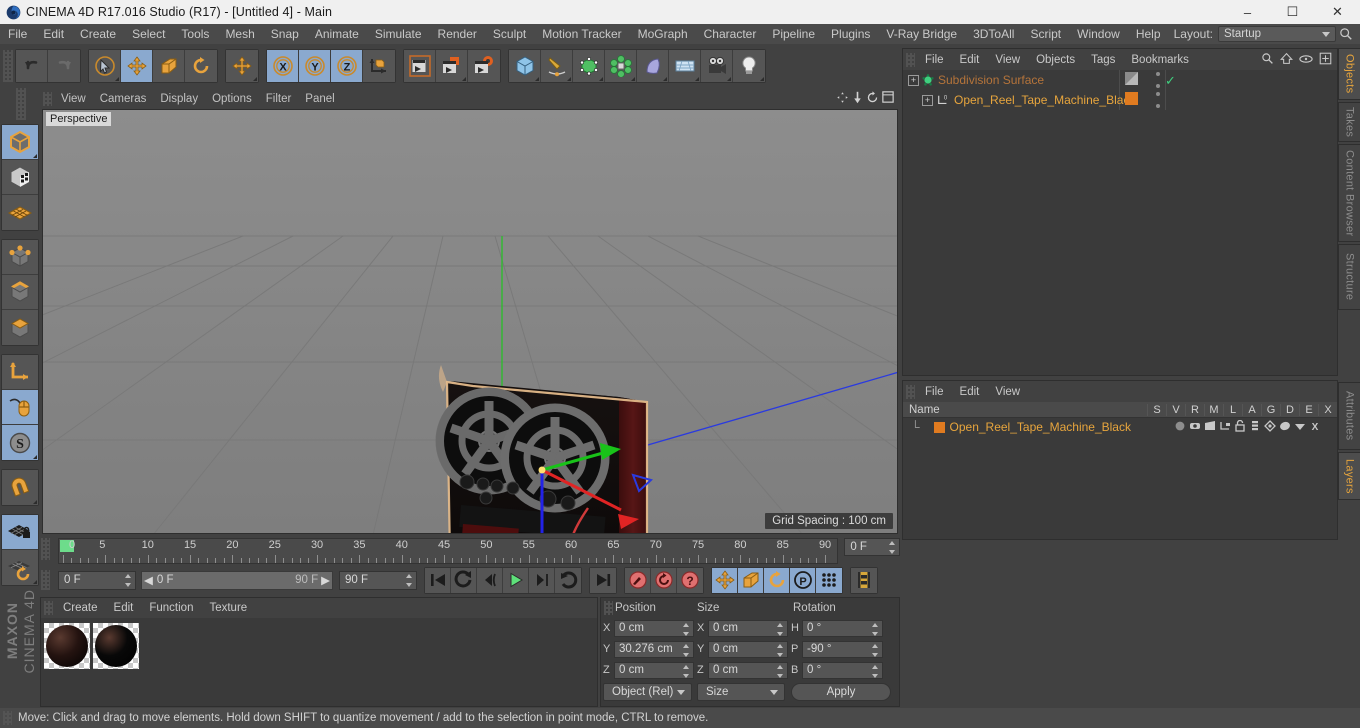 Image resolution: width=1360 pixels, height=728 pixels. I want to click on render-settings-button, so click(484, 66).